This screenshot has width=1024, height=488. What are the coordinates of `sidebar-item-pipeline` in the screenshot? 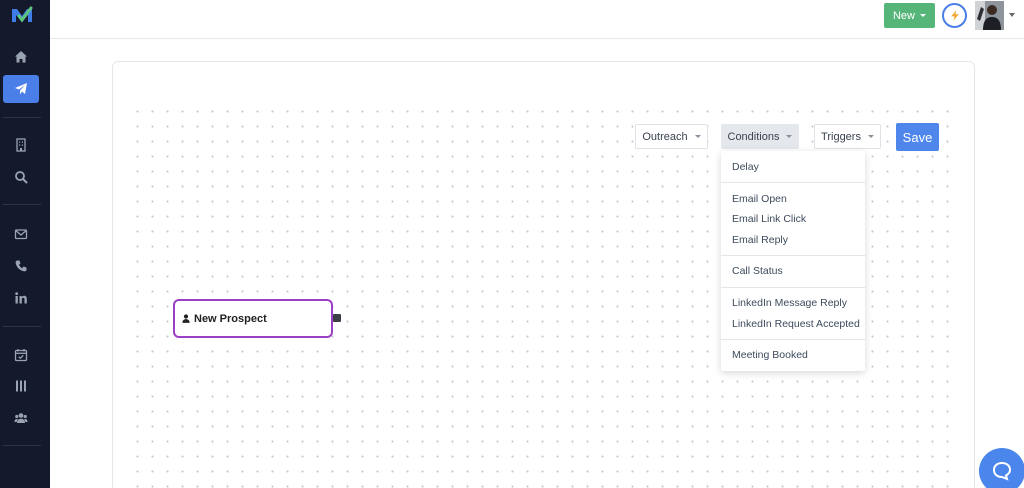 It's located at (21, 386).